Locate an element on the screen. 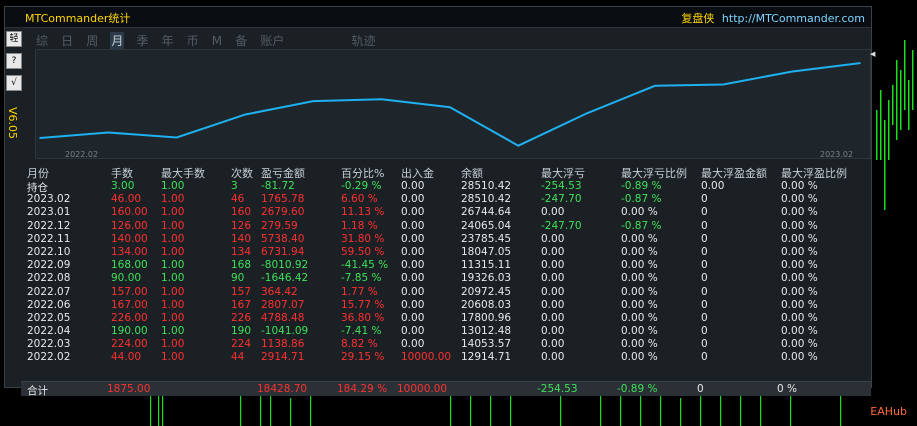 This screenshot has height=426, width=917. tab-summary: 综 is located at coordinates (42, 40).